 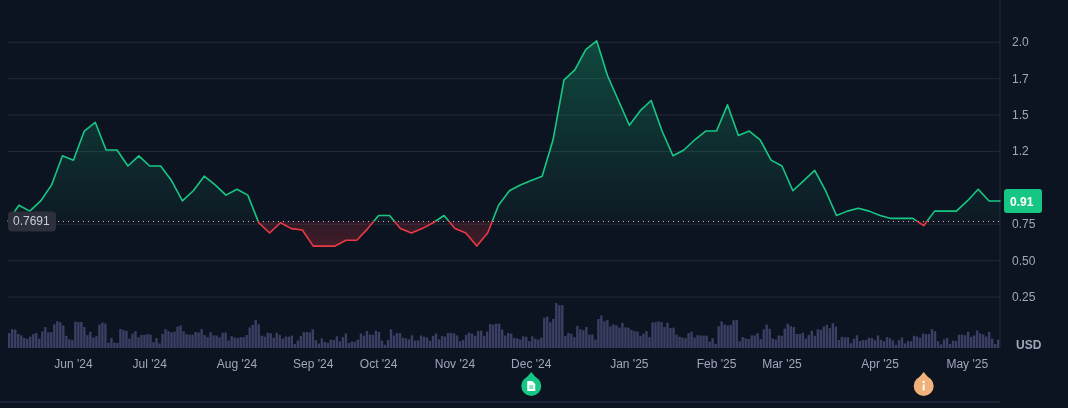 What do you see at coordinates (531, 364) in the screenshot?
I see `axis-label: Dec '24` at bounding box center [531, 364].